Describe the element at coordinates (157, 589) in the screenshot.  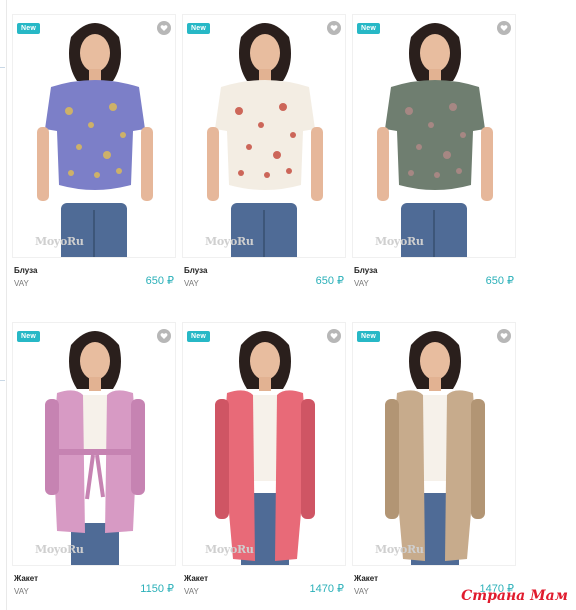
I see `product-price: 1150 ₽` at that location.